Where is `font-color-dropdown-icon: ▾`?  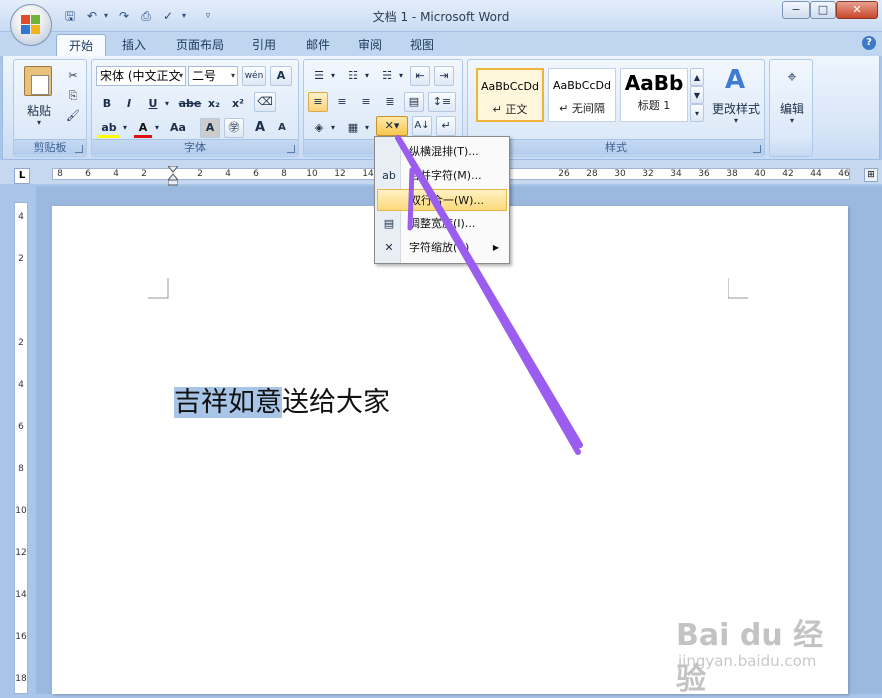 font-color-dropdown-icon: ▾ is located at coordinates (157, 128).